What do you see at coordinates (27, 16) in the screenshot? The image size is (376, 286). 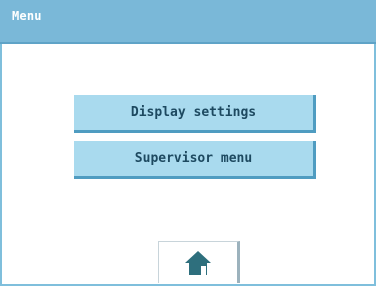 I see `page-title: Menu` at bounding box center [27, 16].